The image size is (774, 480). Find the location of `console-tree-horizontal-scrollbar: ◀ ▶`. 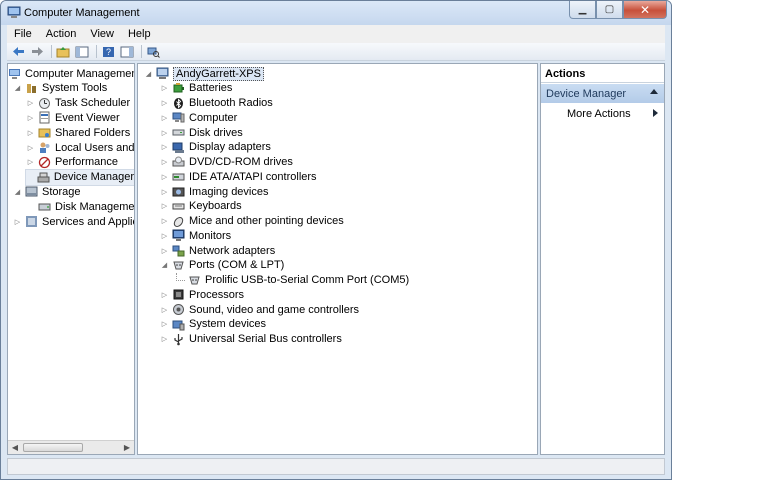

console-tree-horizontal-scrollbar: ◀ ▶ is located at coordinates (71, 447).